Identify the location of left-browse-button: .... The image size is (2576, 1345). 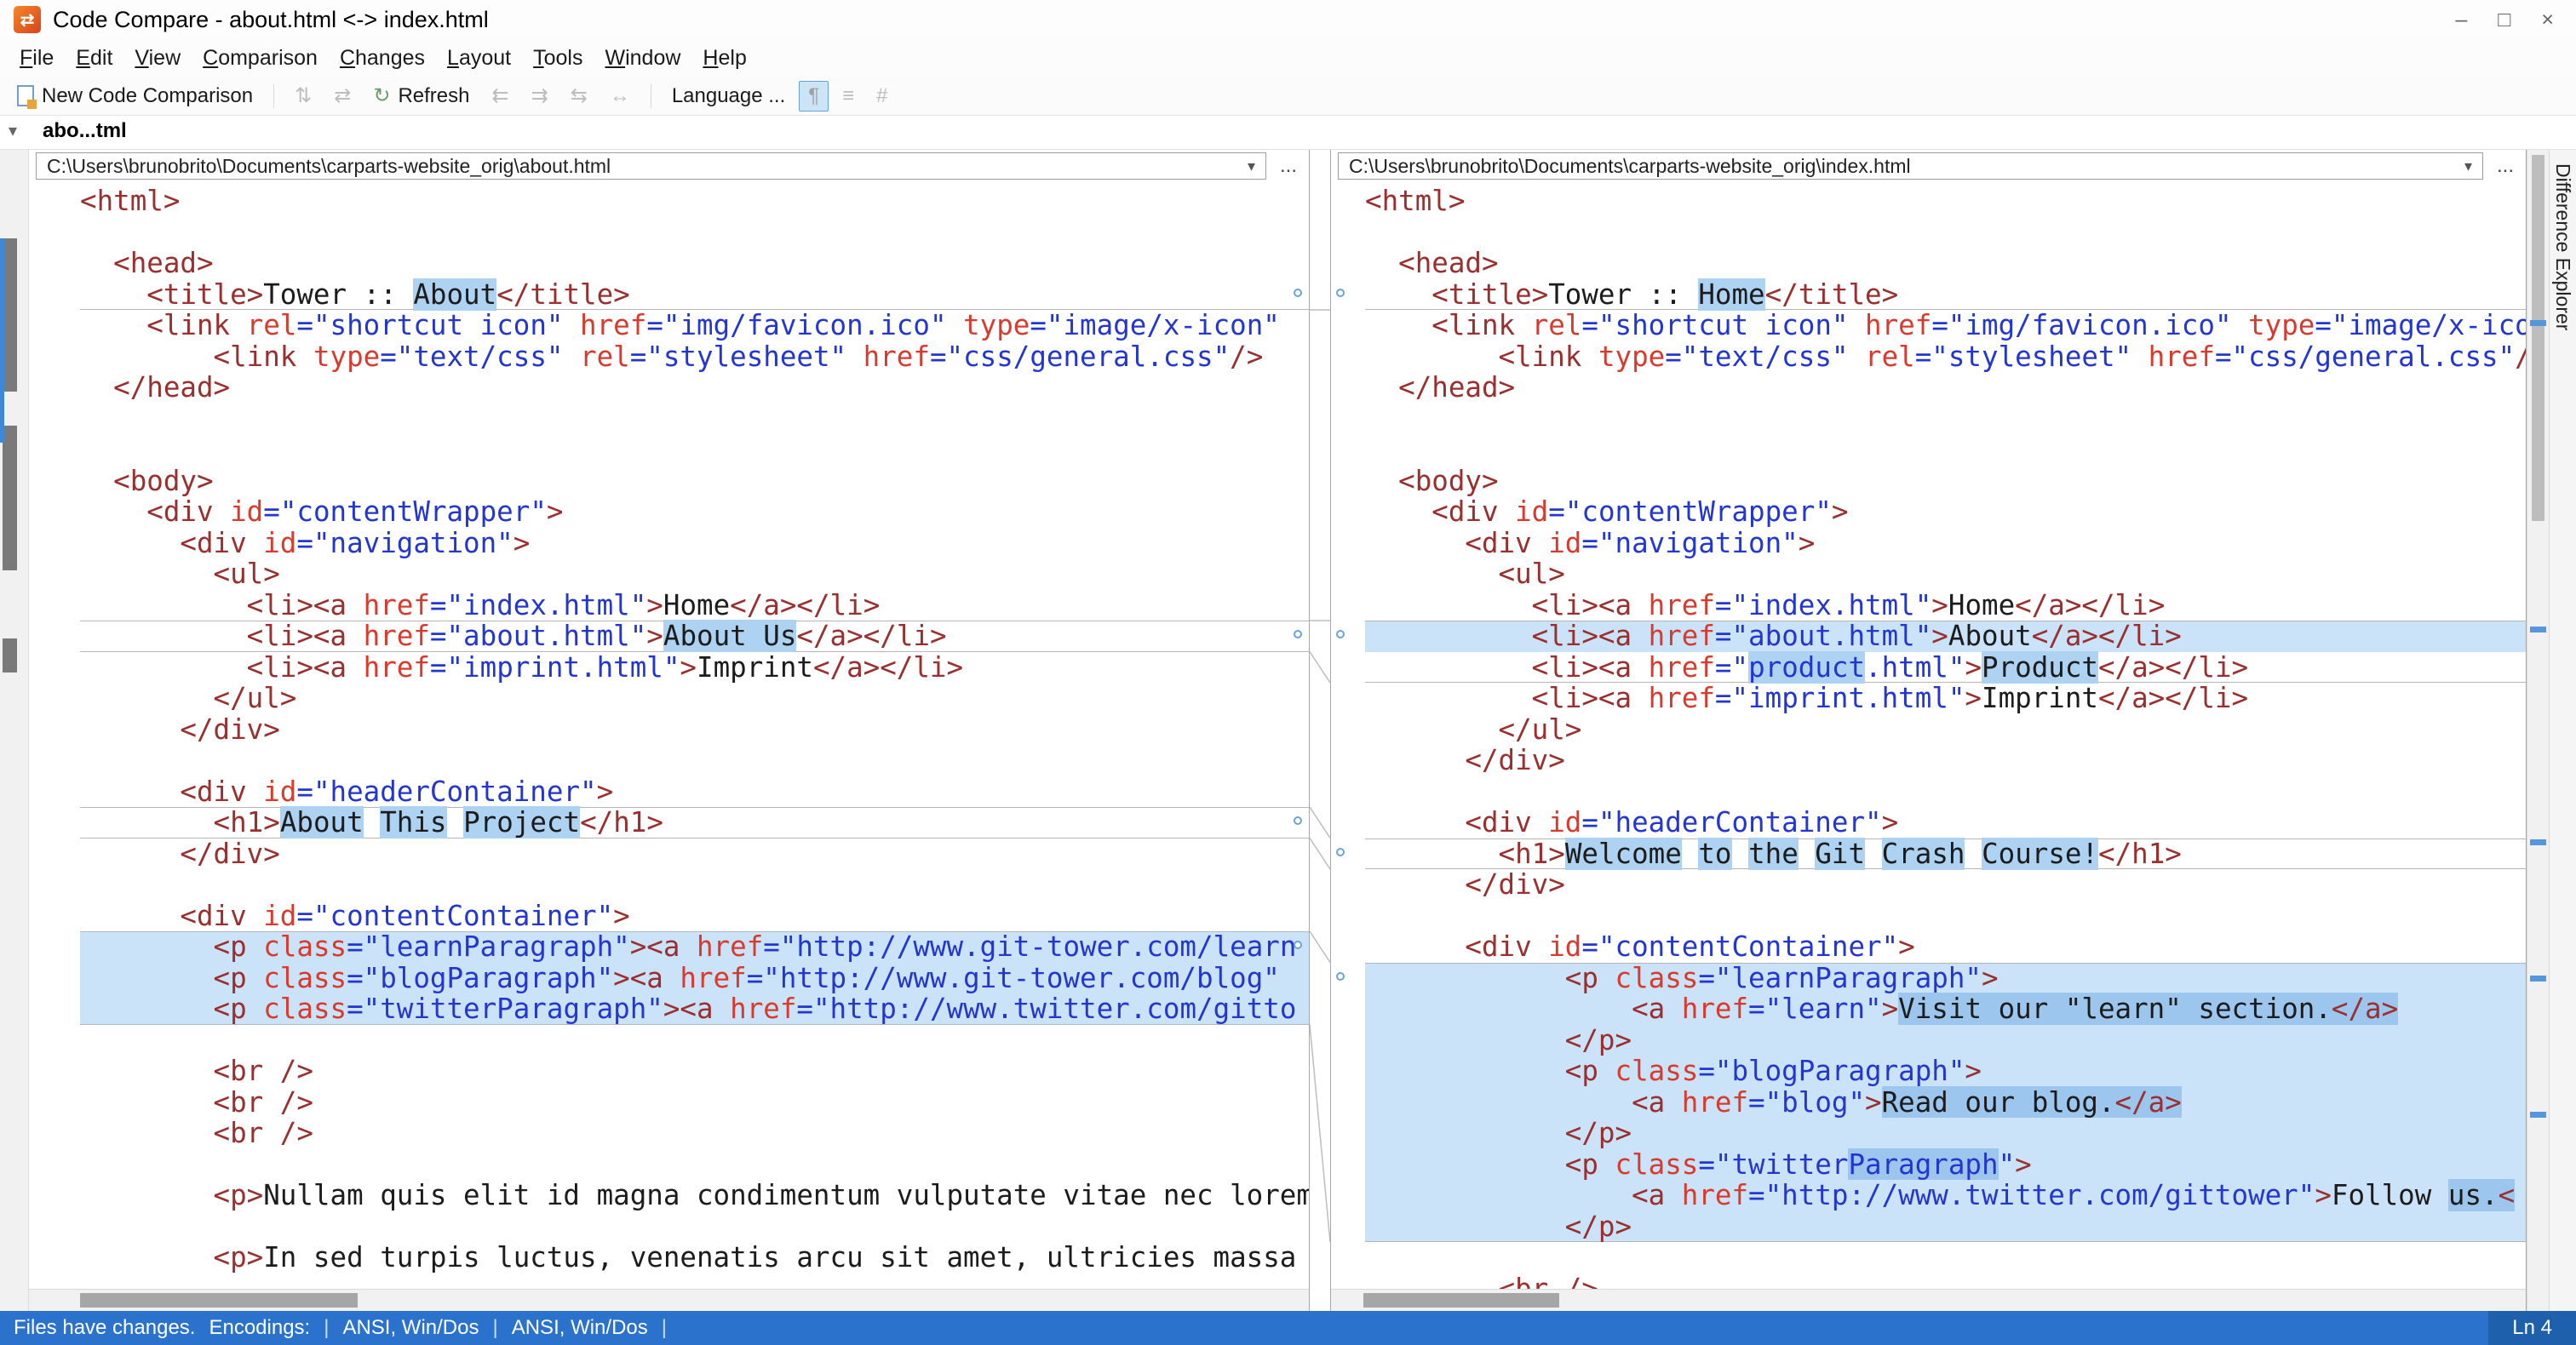
(1288, 166).